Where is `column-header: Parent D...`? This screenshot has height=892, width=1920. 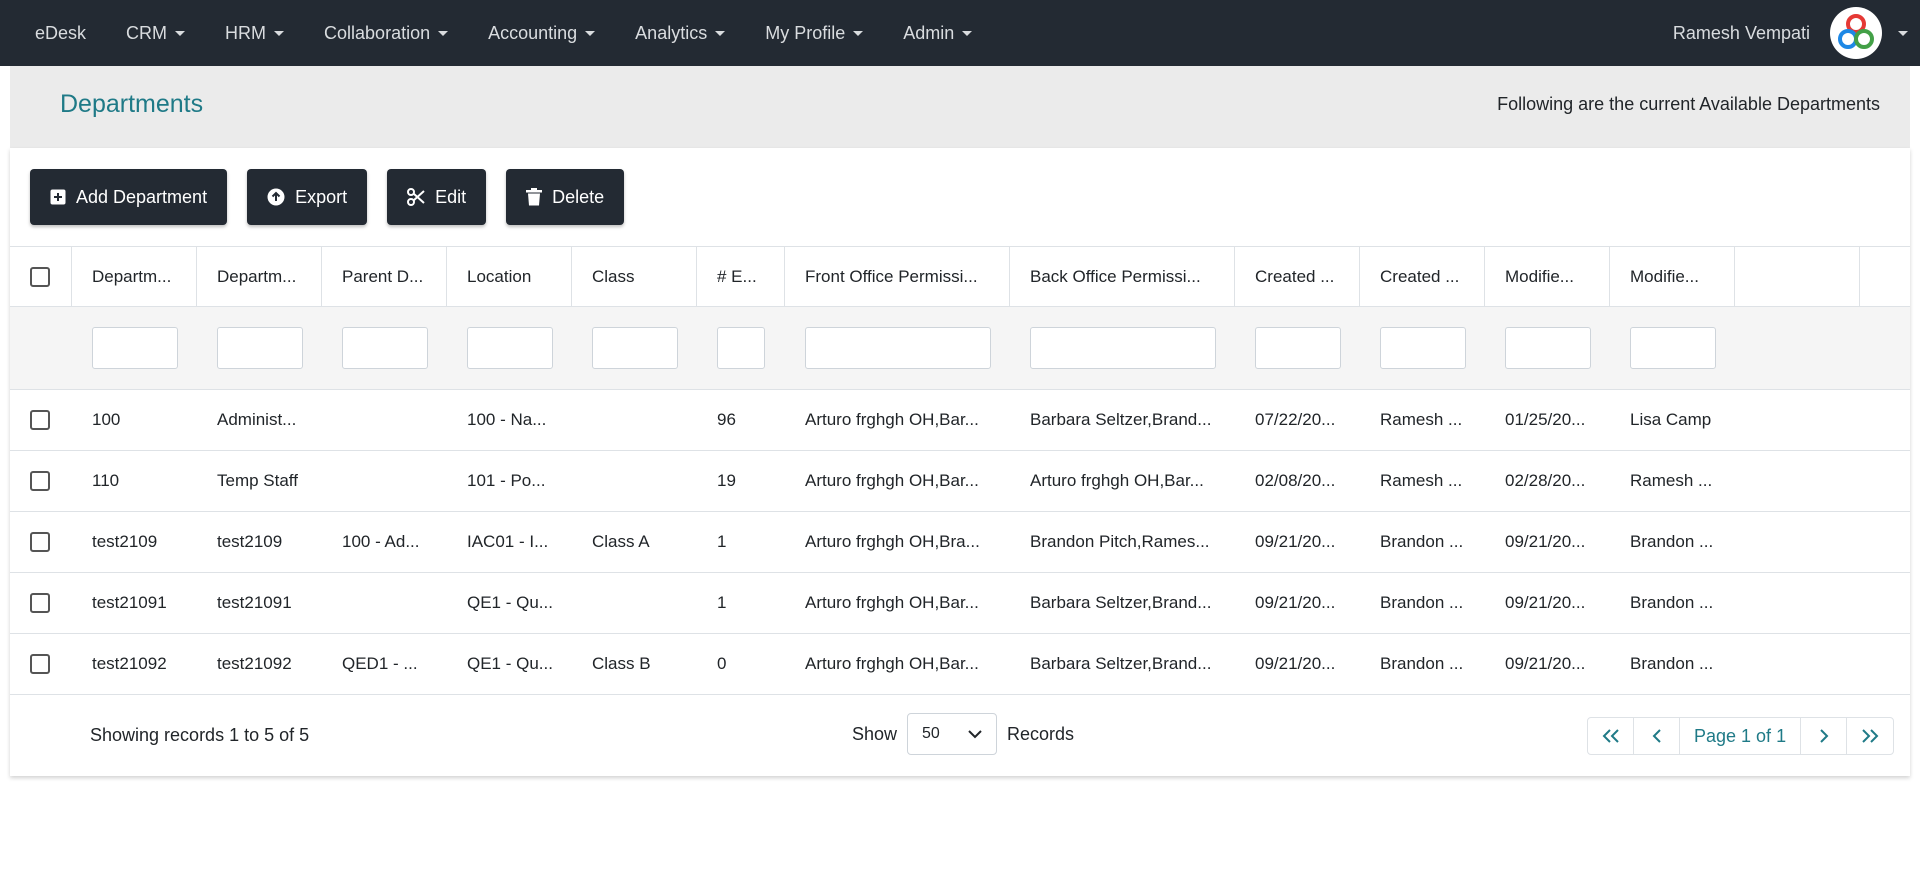 column-header: Parent D... is located at coordinates (384, 276).